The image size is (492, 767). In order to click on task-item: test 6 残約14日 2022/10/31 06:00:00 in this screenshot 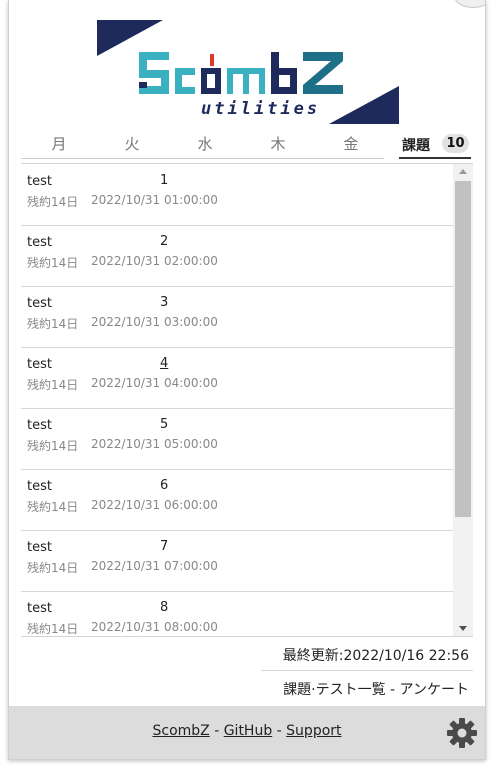, I will do `click(237, 500)`.